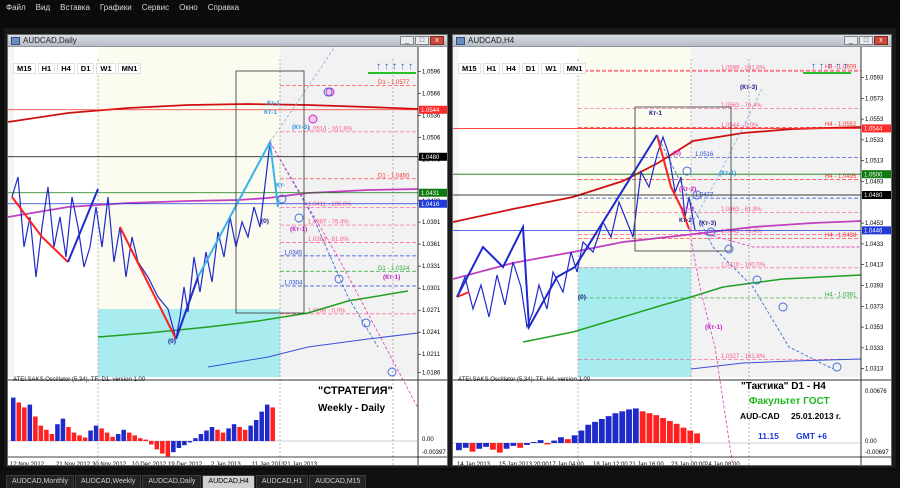 The image size is (900, 488). Describe the element at coordinates (15, 40) in the screenshot. I see `chart-icon` at that location.